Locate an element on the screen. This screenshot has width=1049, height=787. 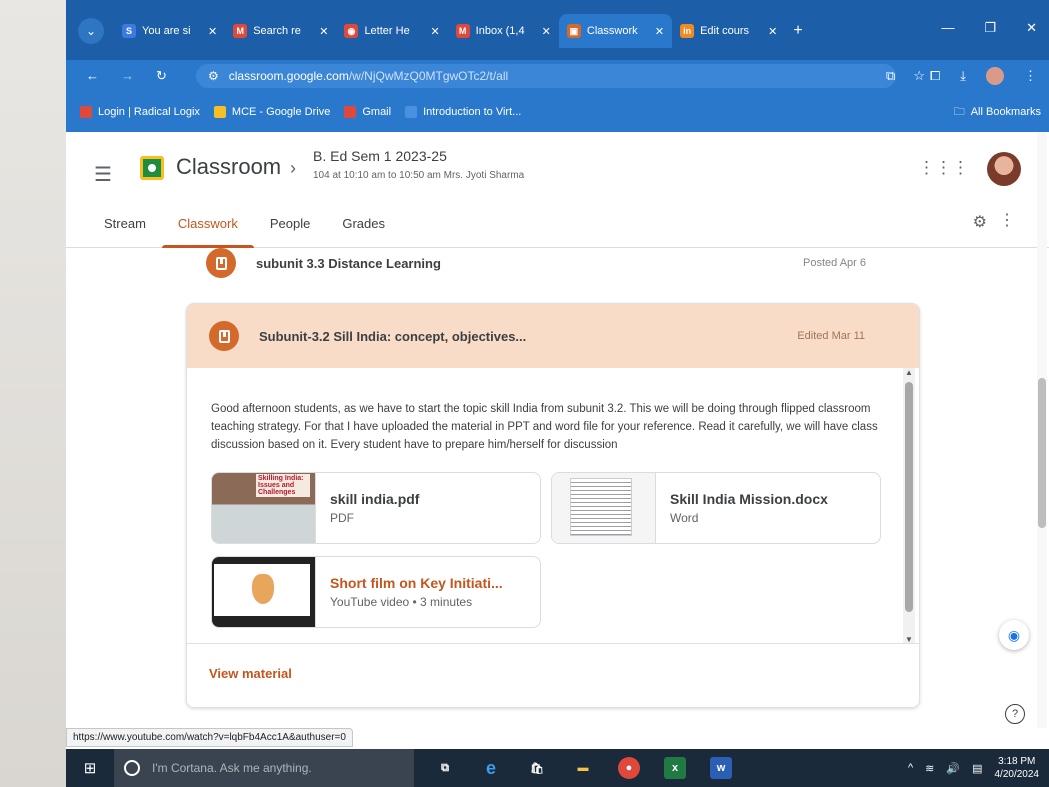
profile-avatar is located at coordinates (995, 76).